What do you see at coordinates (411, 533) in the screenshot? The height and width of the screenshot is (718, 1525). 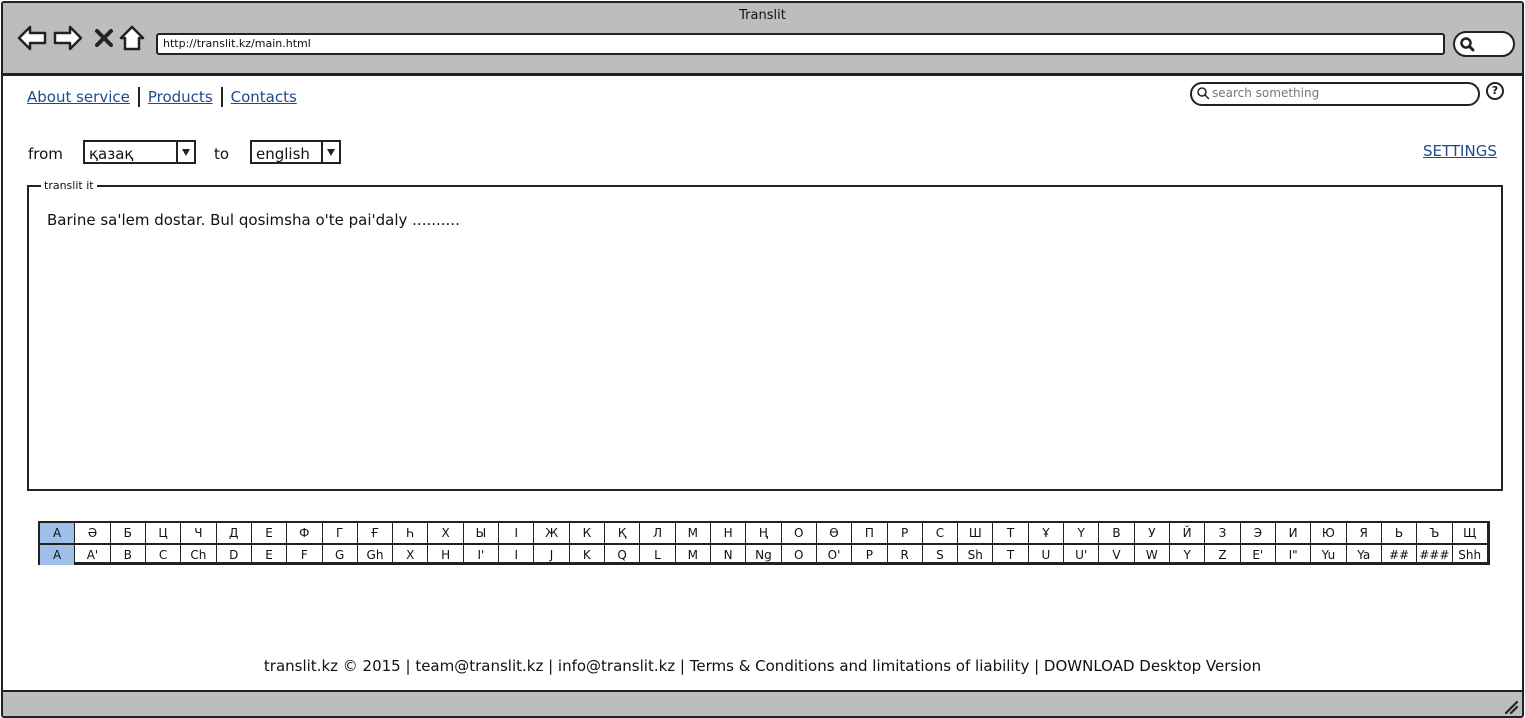 I see `cyrillic-letter-key: Һ` at bounding box center [411, 533].